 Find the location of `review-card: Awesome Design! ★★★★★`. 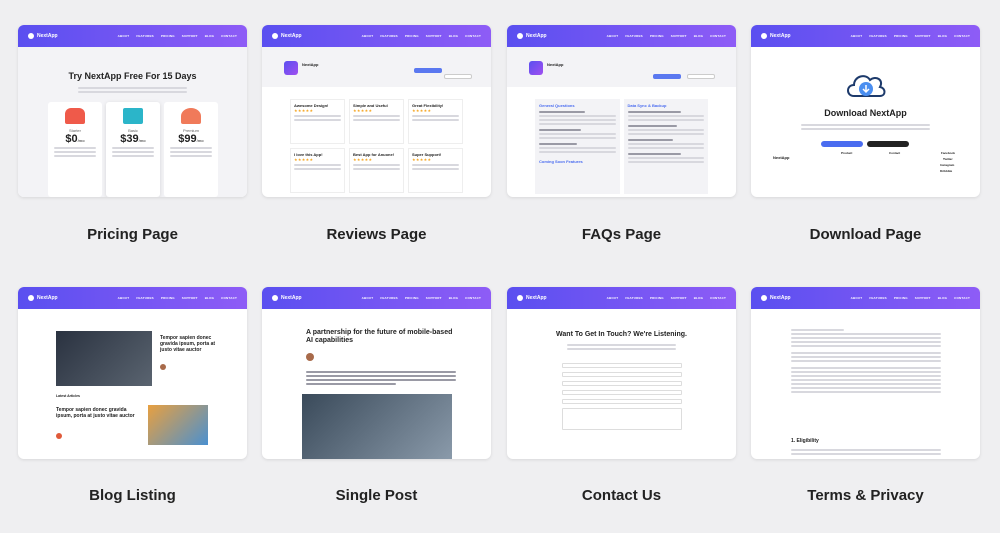

review-card: Awesome Design! ★★★★★ is located at coordinates (317, 121).